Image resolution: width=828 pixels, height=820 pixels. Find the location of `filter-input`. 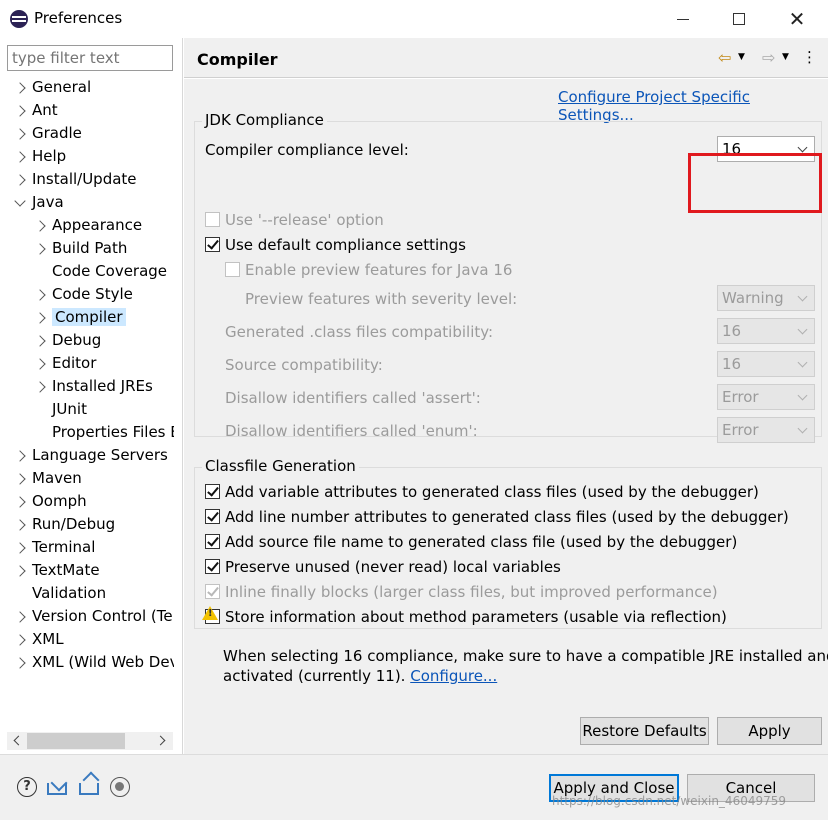

filter-input is located at coordinates (90, 58).